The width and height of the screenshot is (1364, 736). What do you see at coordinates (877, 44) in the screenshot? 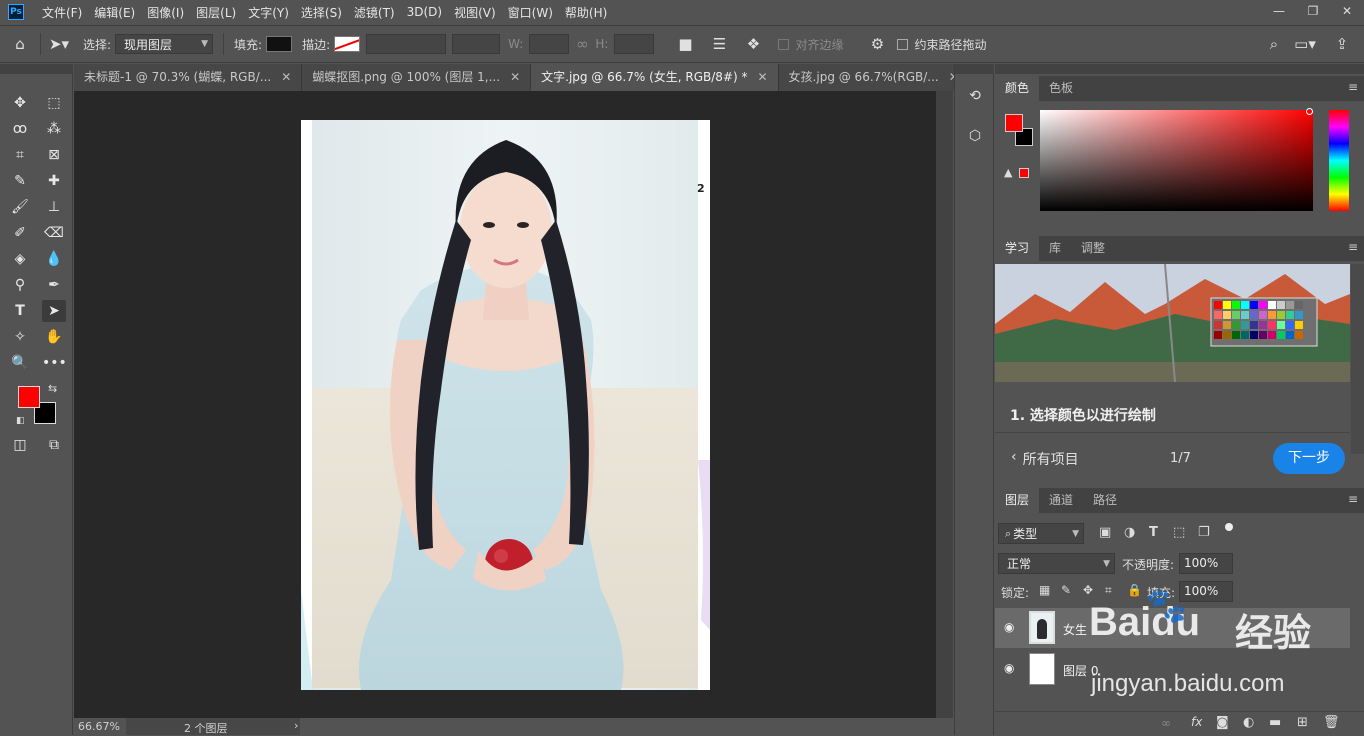
I see `gear-icon: ⚙` at bounding box center [877, 44].